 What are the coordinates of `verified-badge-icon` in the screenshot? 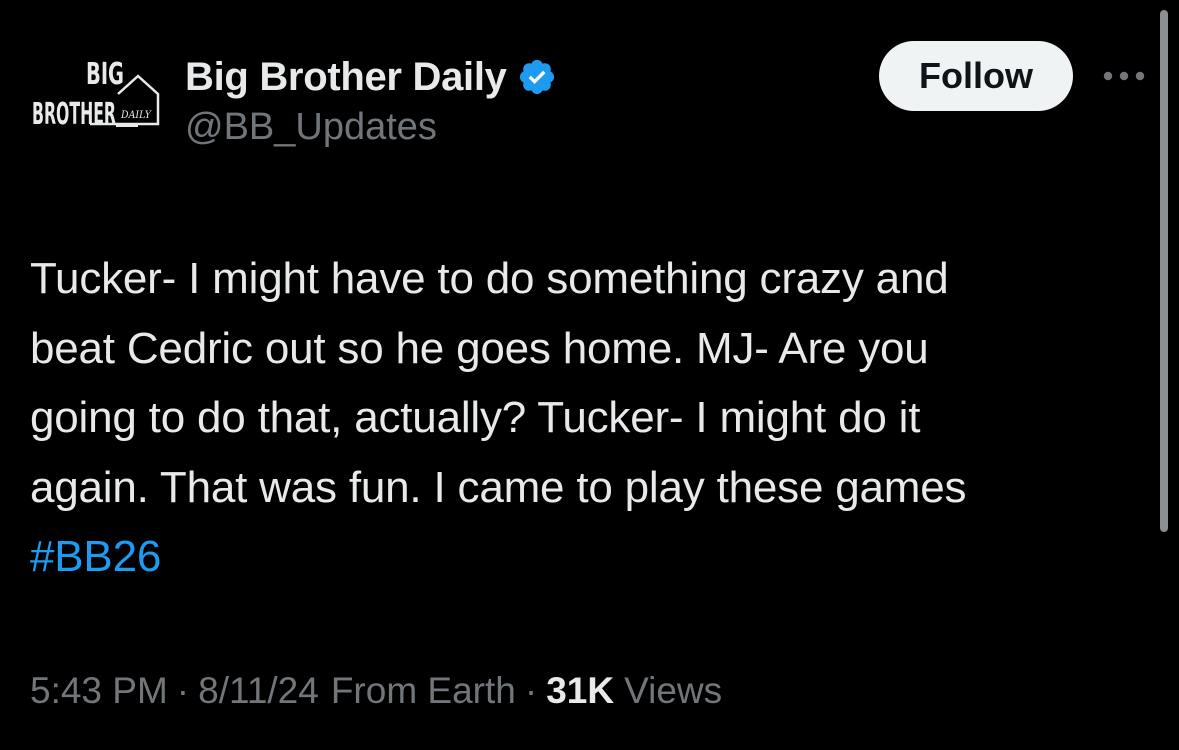 It's located at (537, 77).